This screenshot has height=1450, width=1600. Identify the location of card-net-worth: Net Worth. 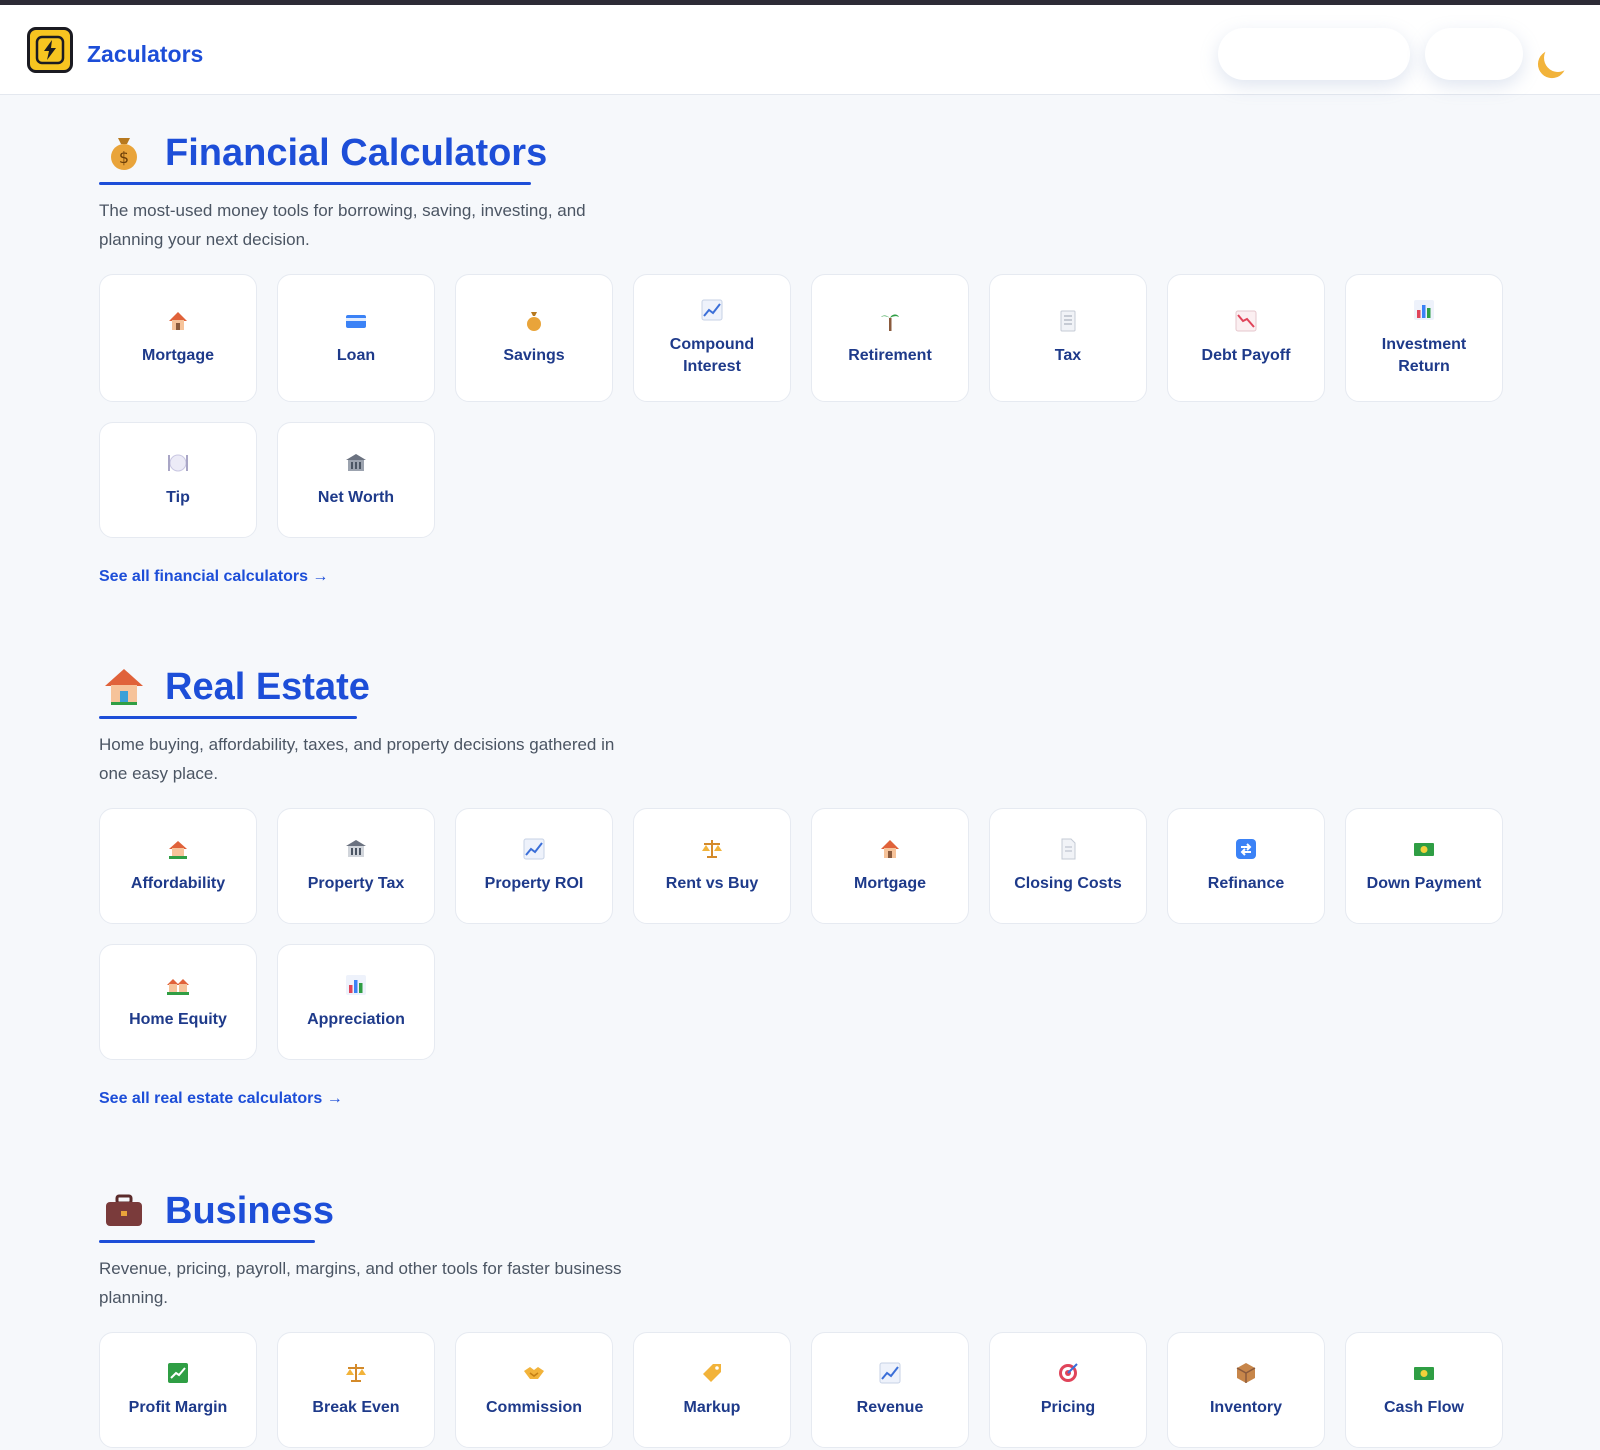
(356, 480).